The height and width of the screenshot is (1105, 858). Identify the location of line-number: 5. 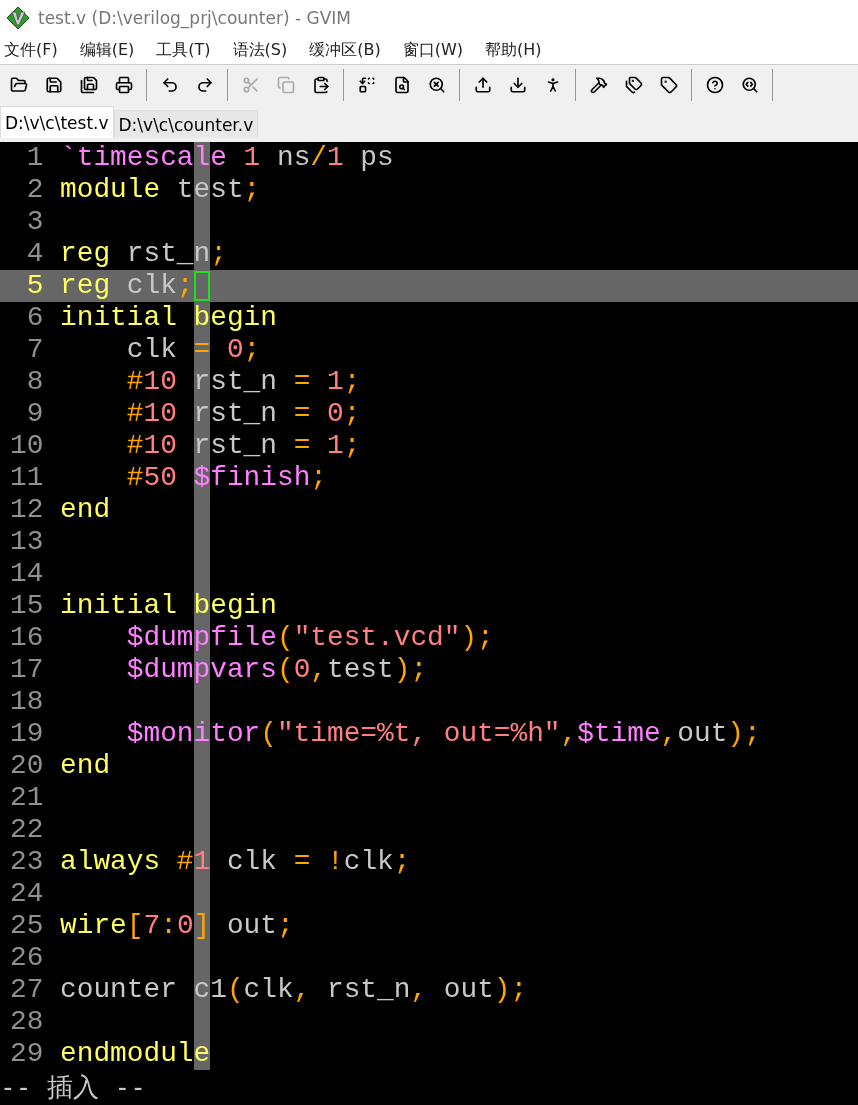
(34, 286).